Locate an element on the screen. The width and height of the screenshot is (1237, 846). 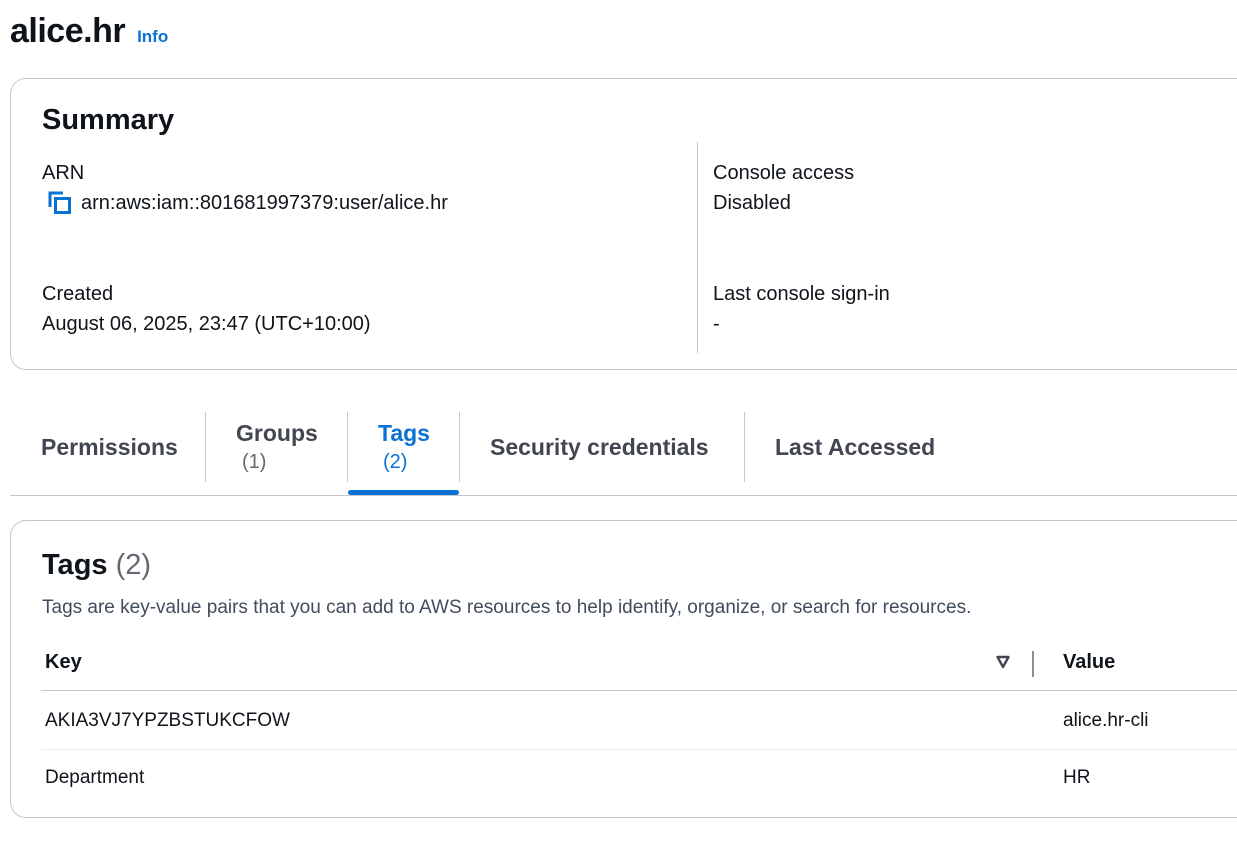
column-header-value: Value is located at coordinates (1089, 662).